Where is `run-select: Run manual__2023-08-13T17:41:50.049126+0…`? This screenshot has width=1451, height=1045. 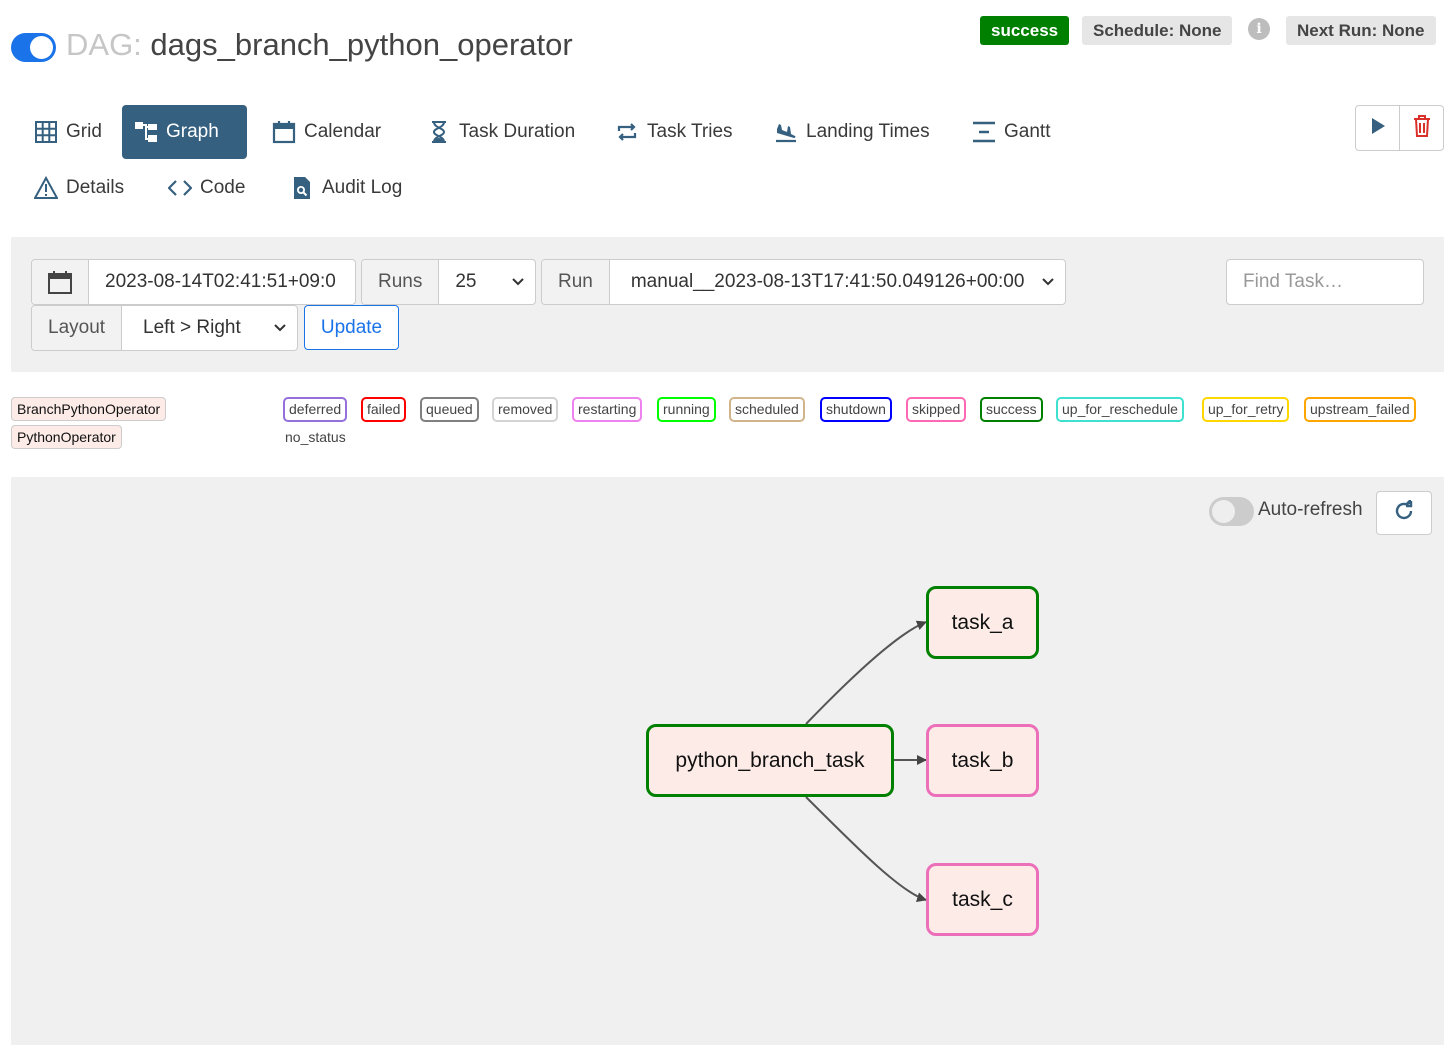
run-select: Run manual__2023-08-13T17:41:50.049126+0… is located at coordinates (803, 282).